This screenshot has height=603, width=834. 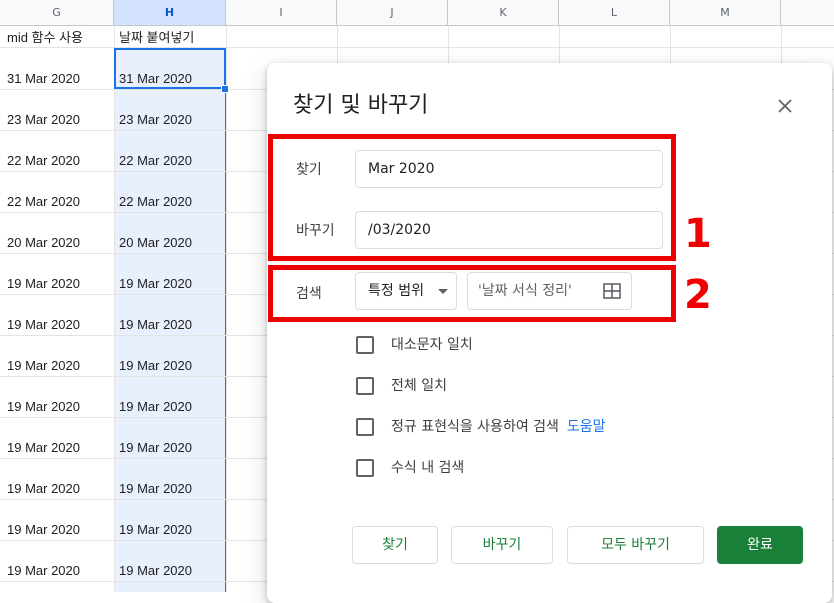 I want to click on cell-h-header: 날짜 붙여넣기, so click(x=156, y=38).